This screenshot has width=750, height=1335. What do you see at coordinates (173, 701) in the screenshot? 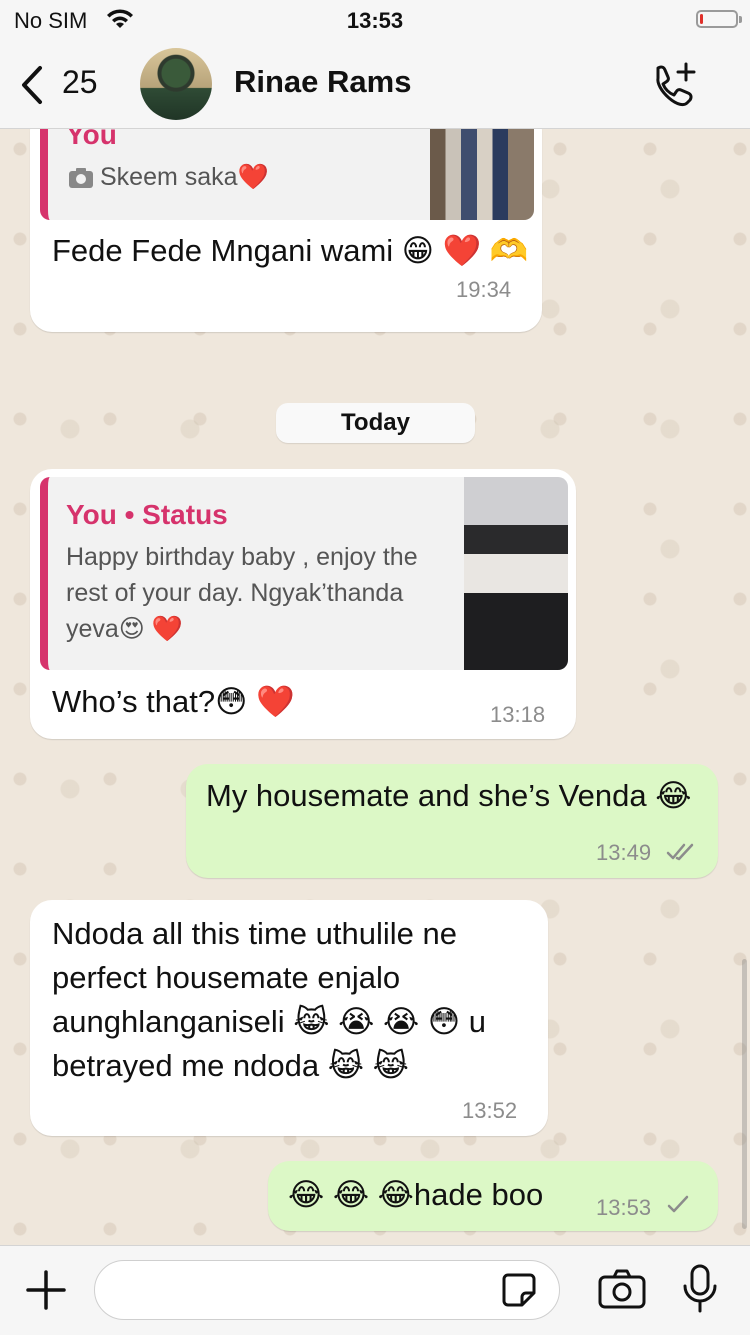
I see `message-text: Who’s that?😳 ❤️` at bounding box center [173, 701].